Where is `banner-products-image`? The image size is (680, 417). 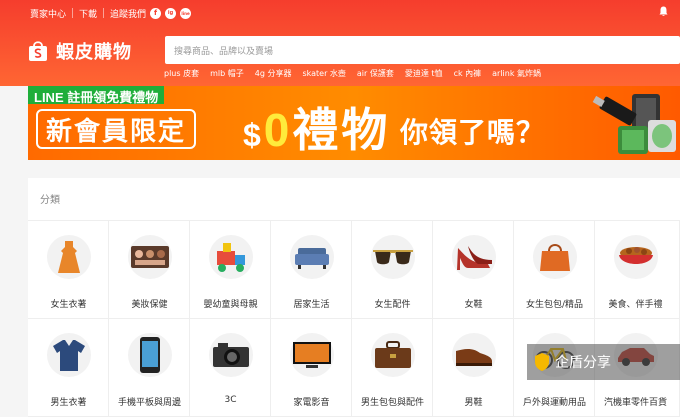
banner-products-image is located at coordinates (618, 123).